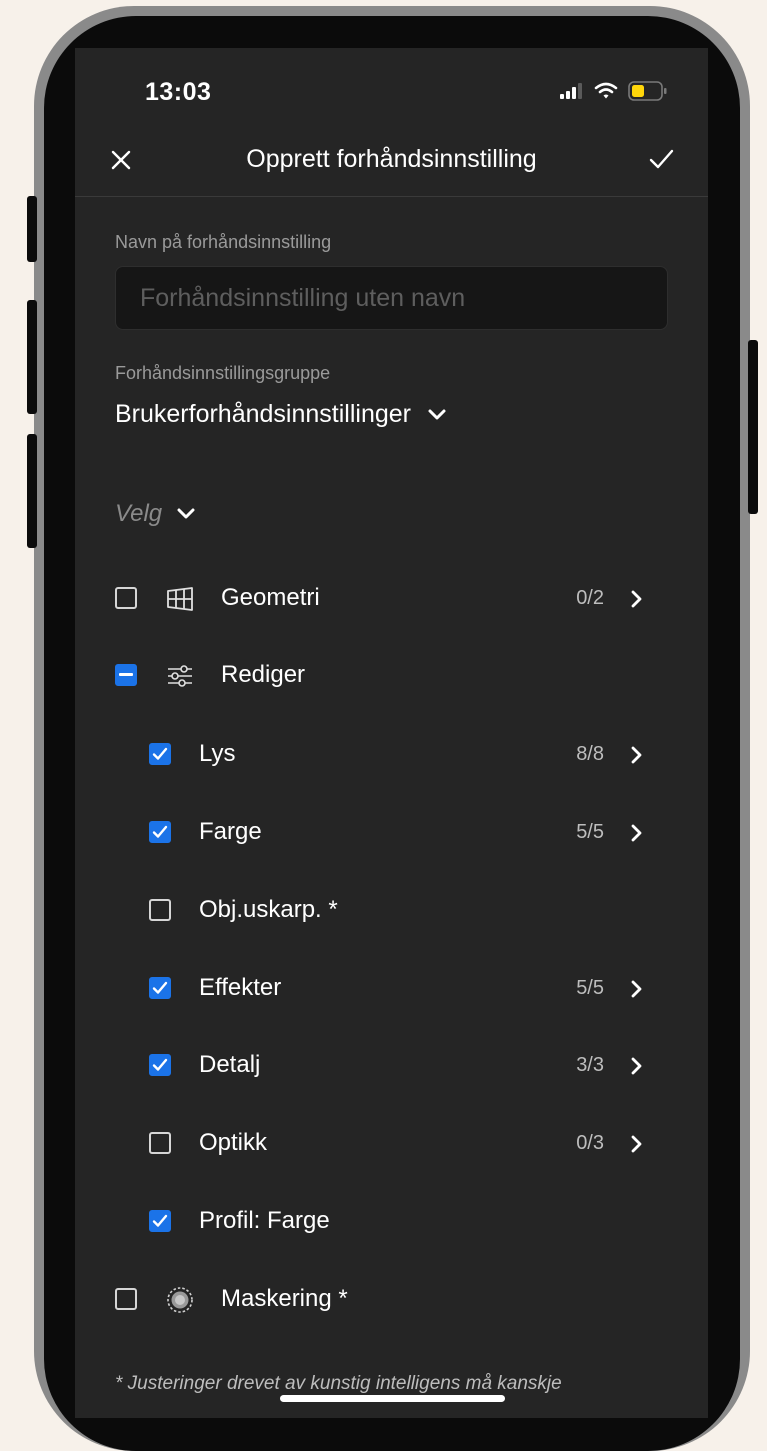 Image resolution: width=767 pixels, height=1451 pixels. What do you see at coordinates (139, 513) in the screenshot?
I see `select-label: Velg` at bounding box center [139, 513].